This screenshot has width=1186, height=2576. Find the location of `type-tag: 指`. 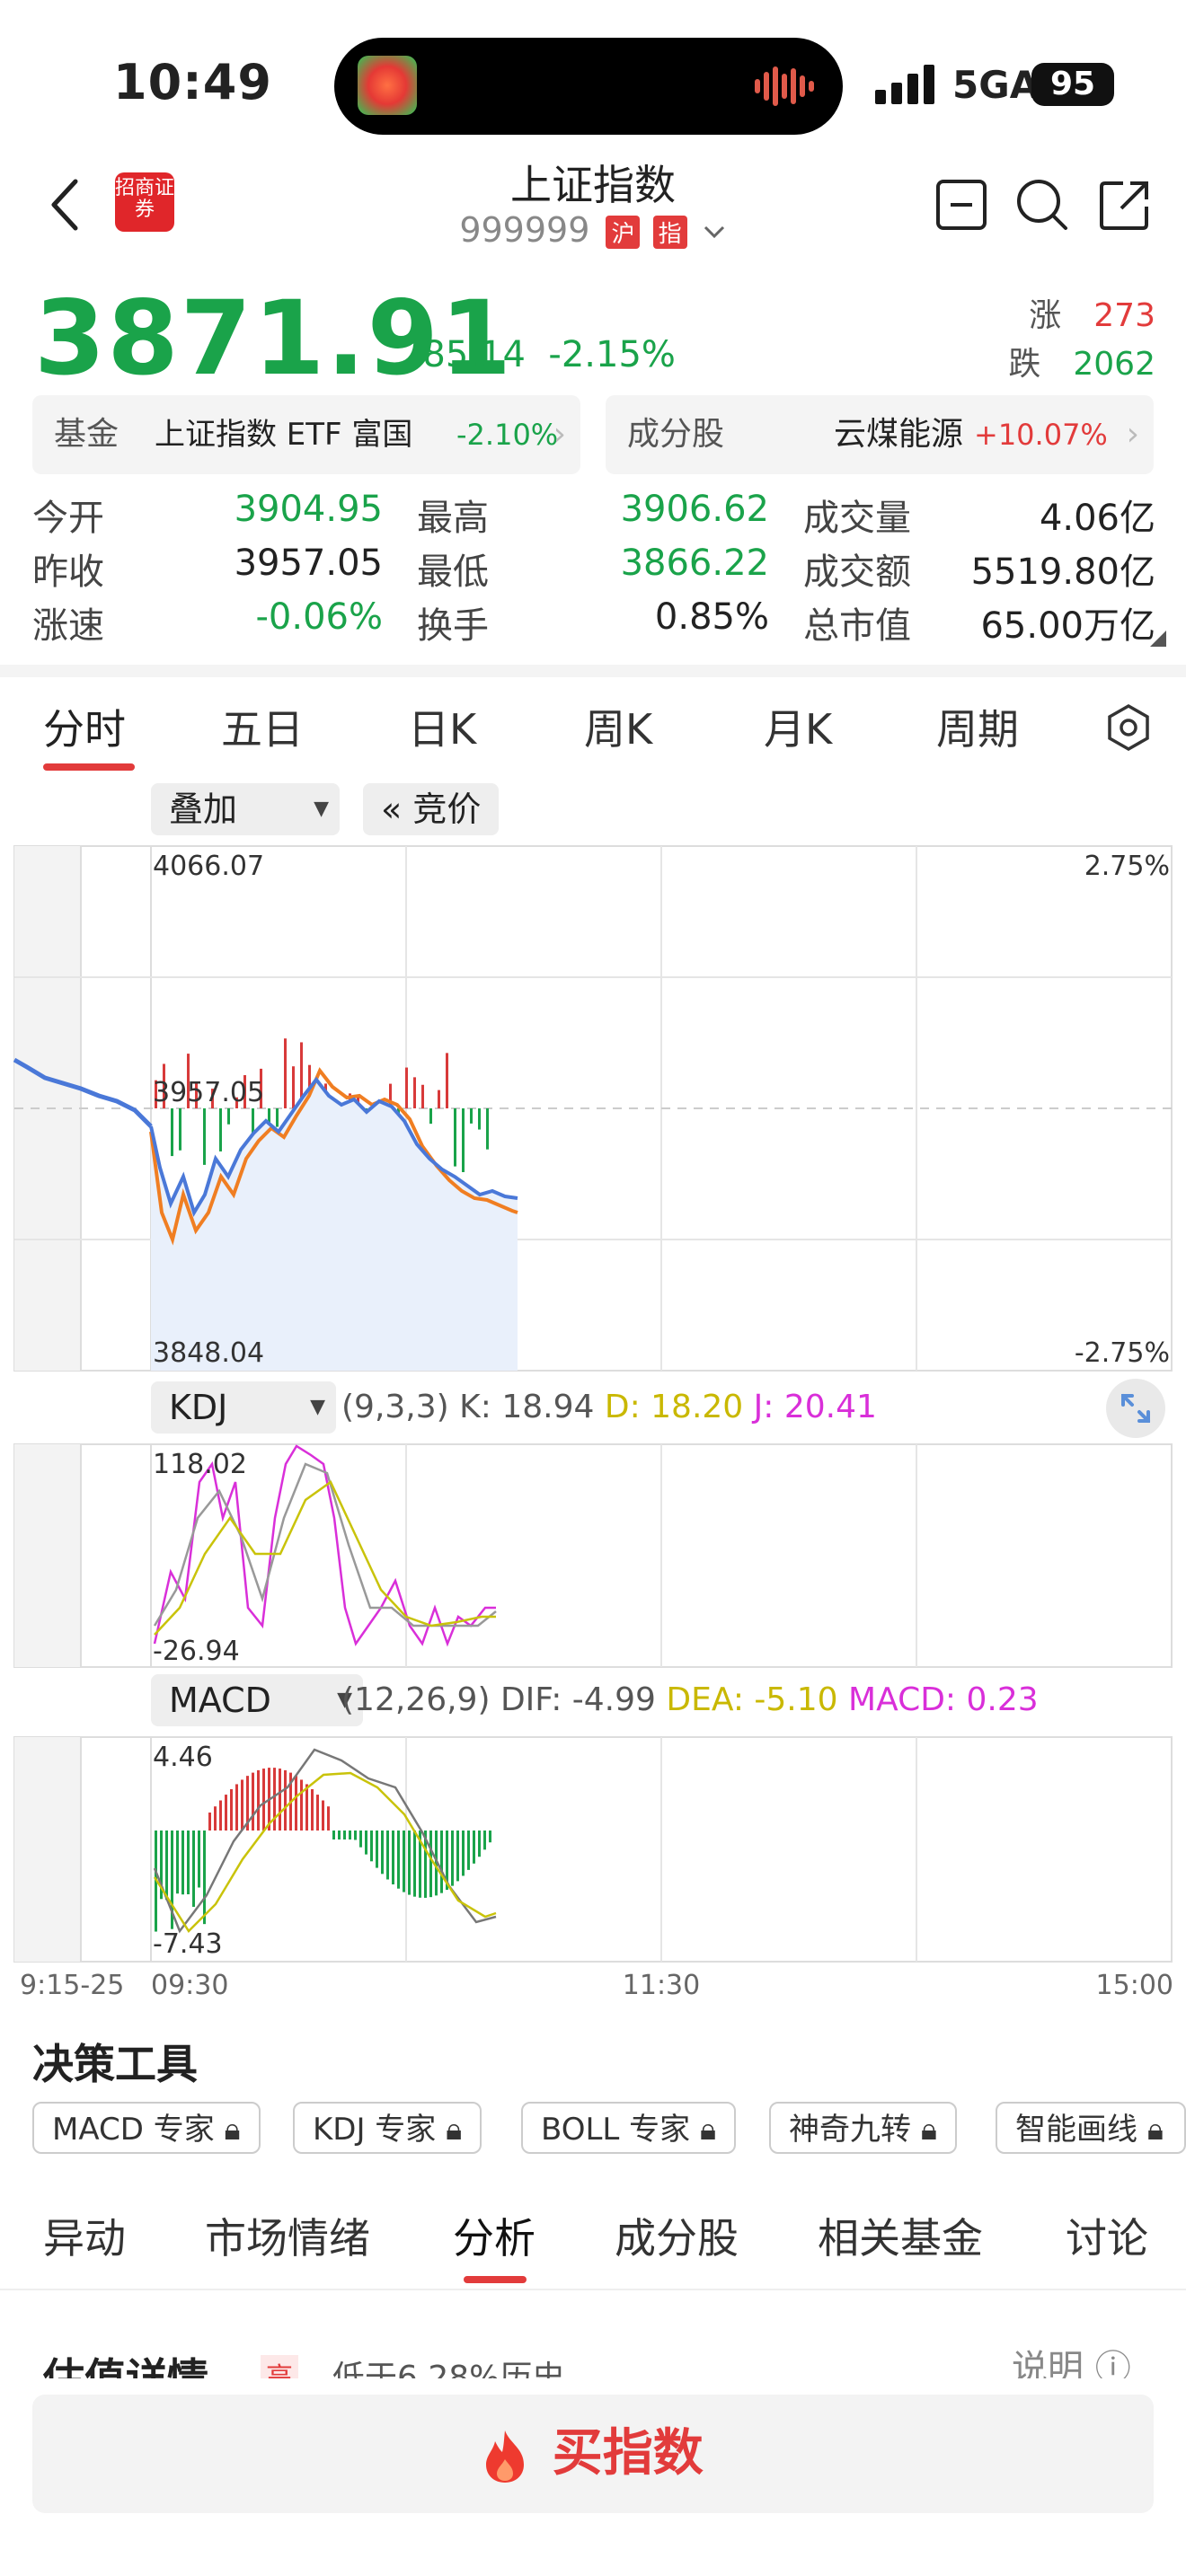

type-tag: 指 is located at coordinates (670, 233).